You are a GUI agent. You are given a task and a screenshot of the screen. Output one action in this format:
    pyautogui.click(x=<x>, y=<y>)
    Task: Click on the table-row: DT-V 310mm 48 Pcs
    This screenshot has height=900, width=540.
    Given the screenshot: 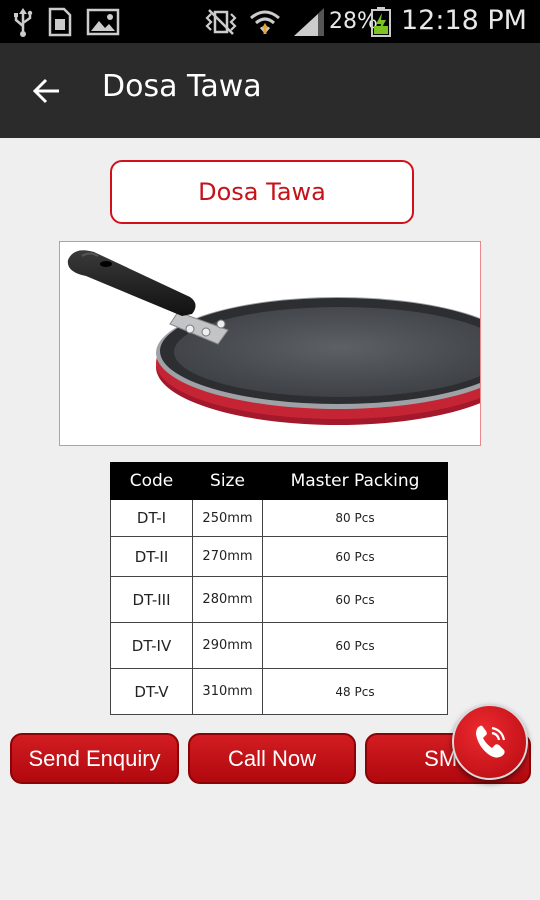 What is the action you would take?
    pyautogui.click(x=279, y=691)
    